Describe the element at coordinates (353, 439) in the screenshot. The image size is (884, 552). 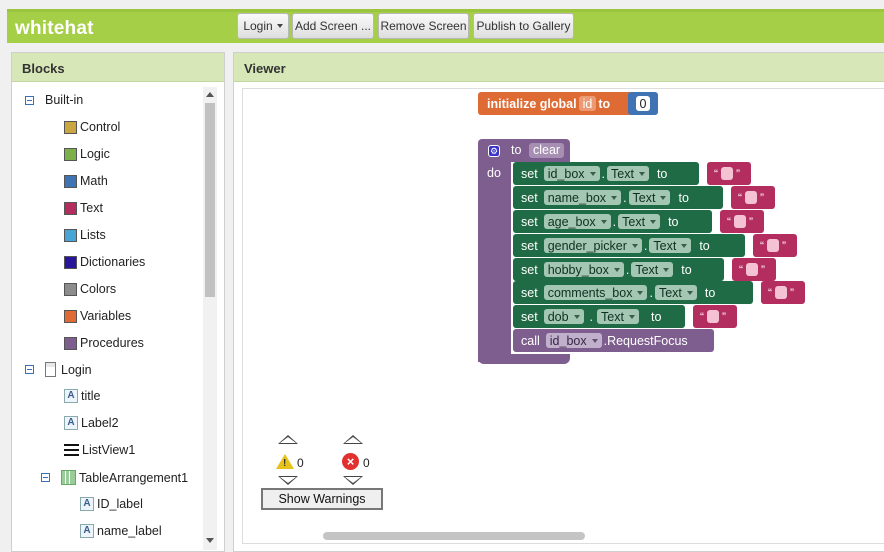
I see `error-prev-arrow-icon` at that location.